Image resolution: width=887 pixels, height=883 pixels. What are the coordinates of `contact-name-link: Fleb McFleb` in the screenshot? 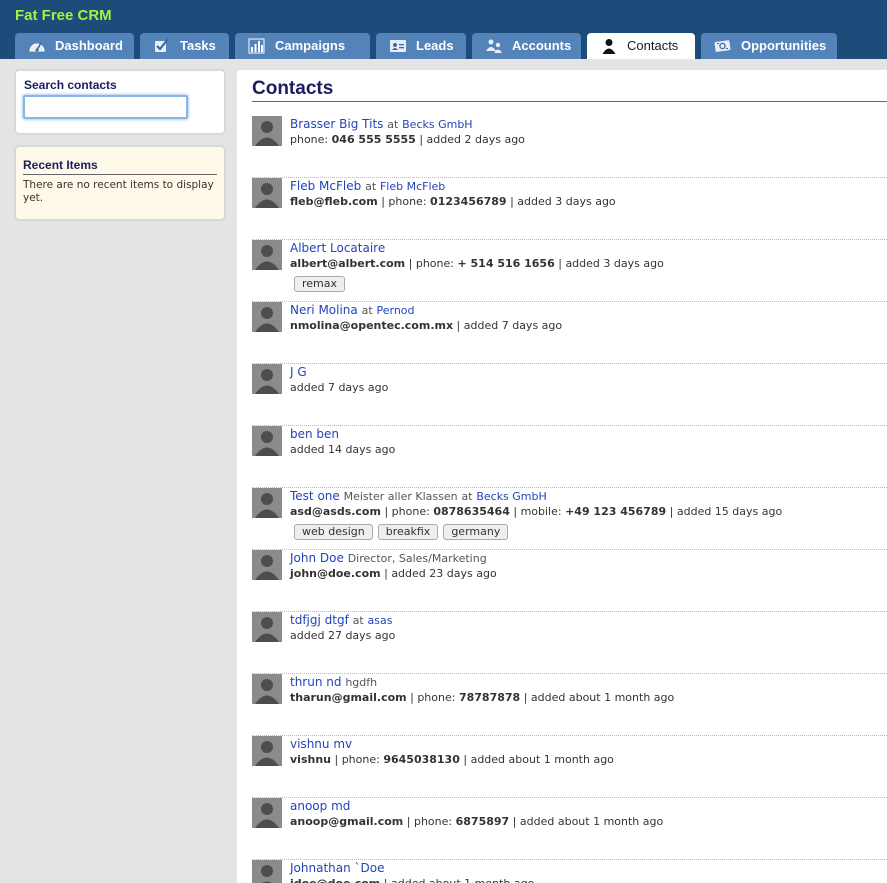 It's located at (325, 186).